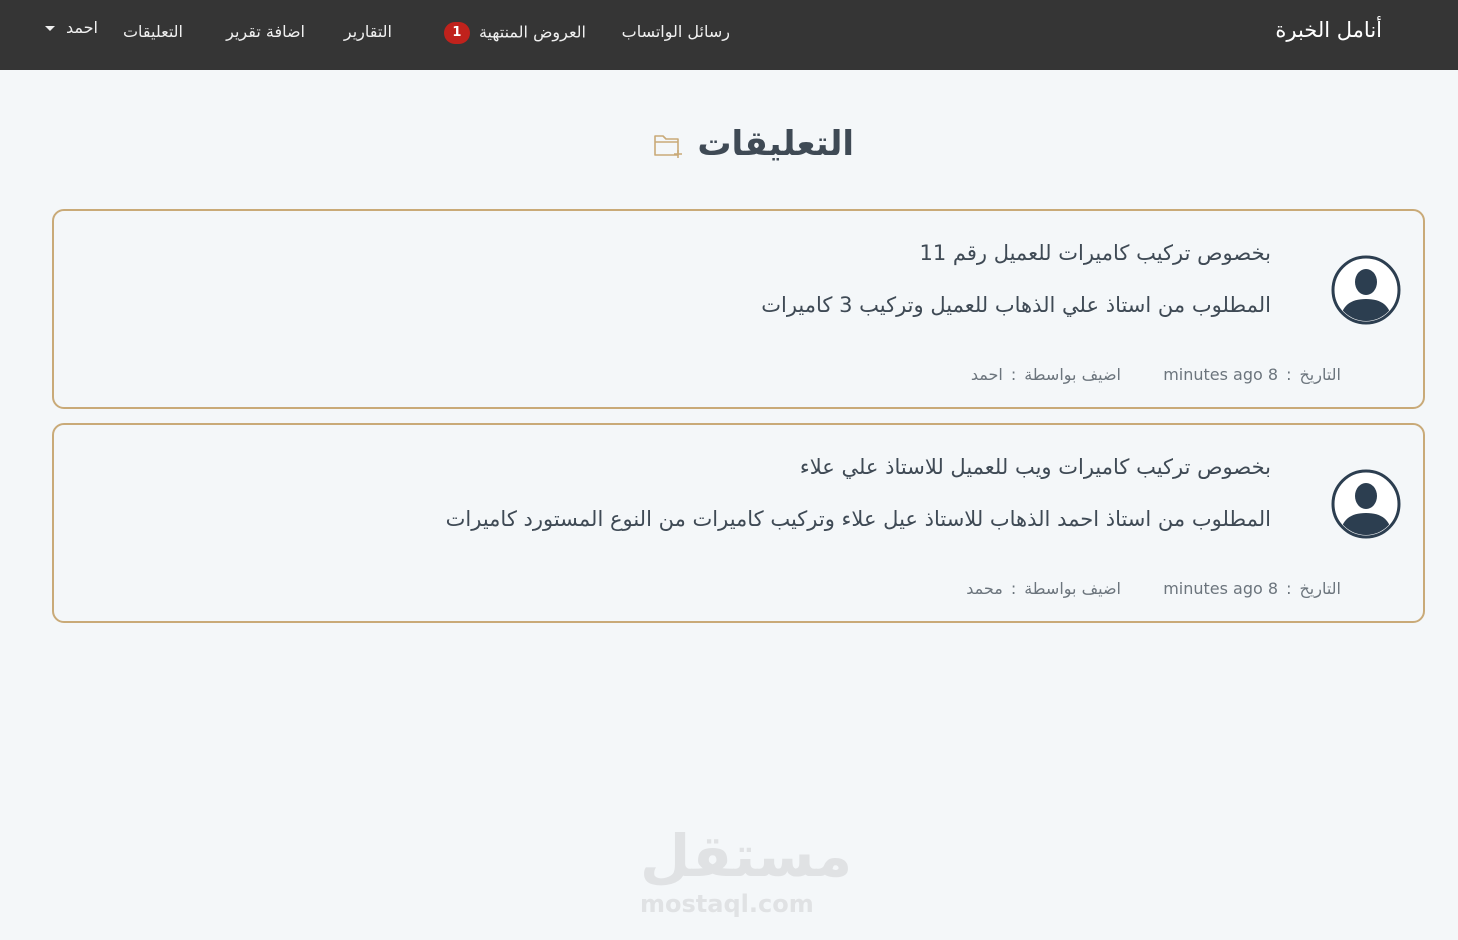 The width and height of the screenshot is (1458, 940). I want to click on brand-logo: أنامل الخبرة, so click(1328, 30).